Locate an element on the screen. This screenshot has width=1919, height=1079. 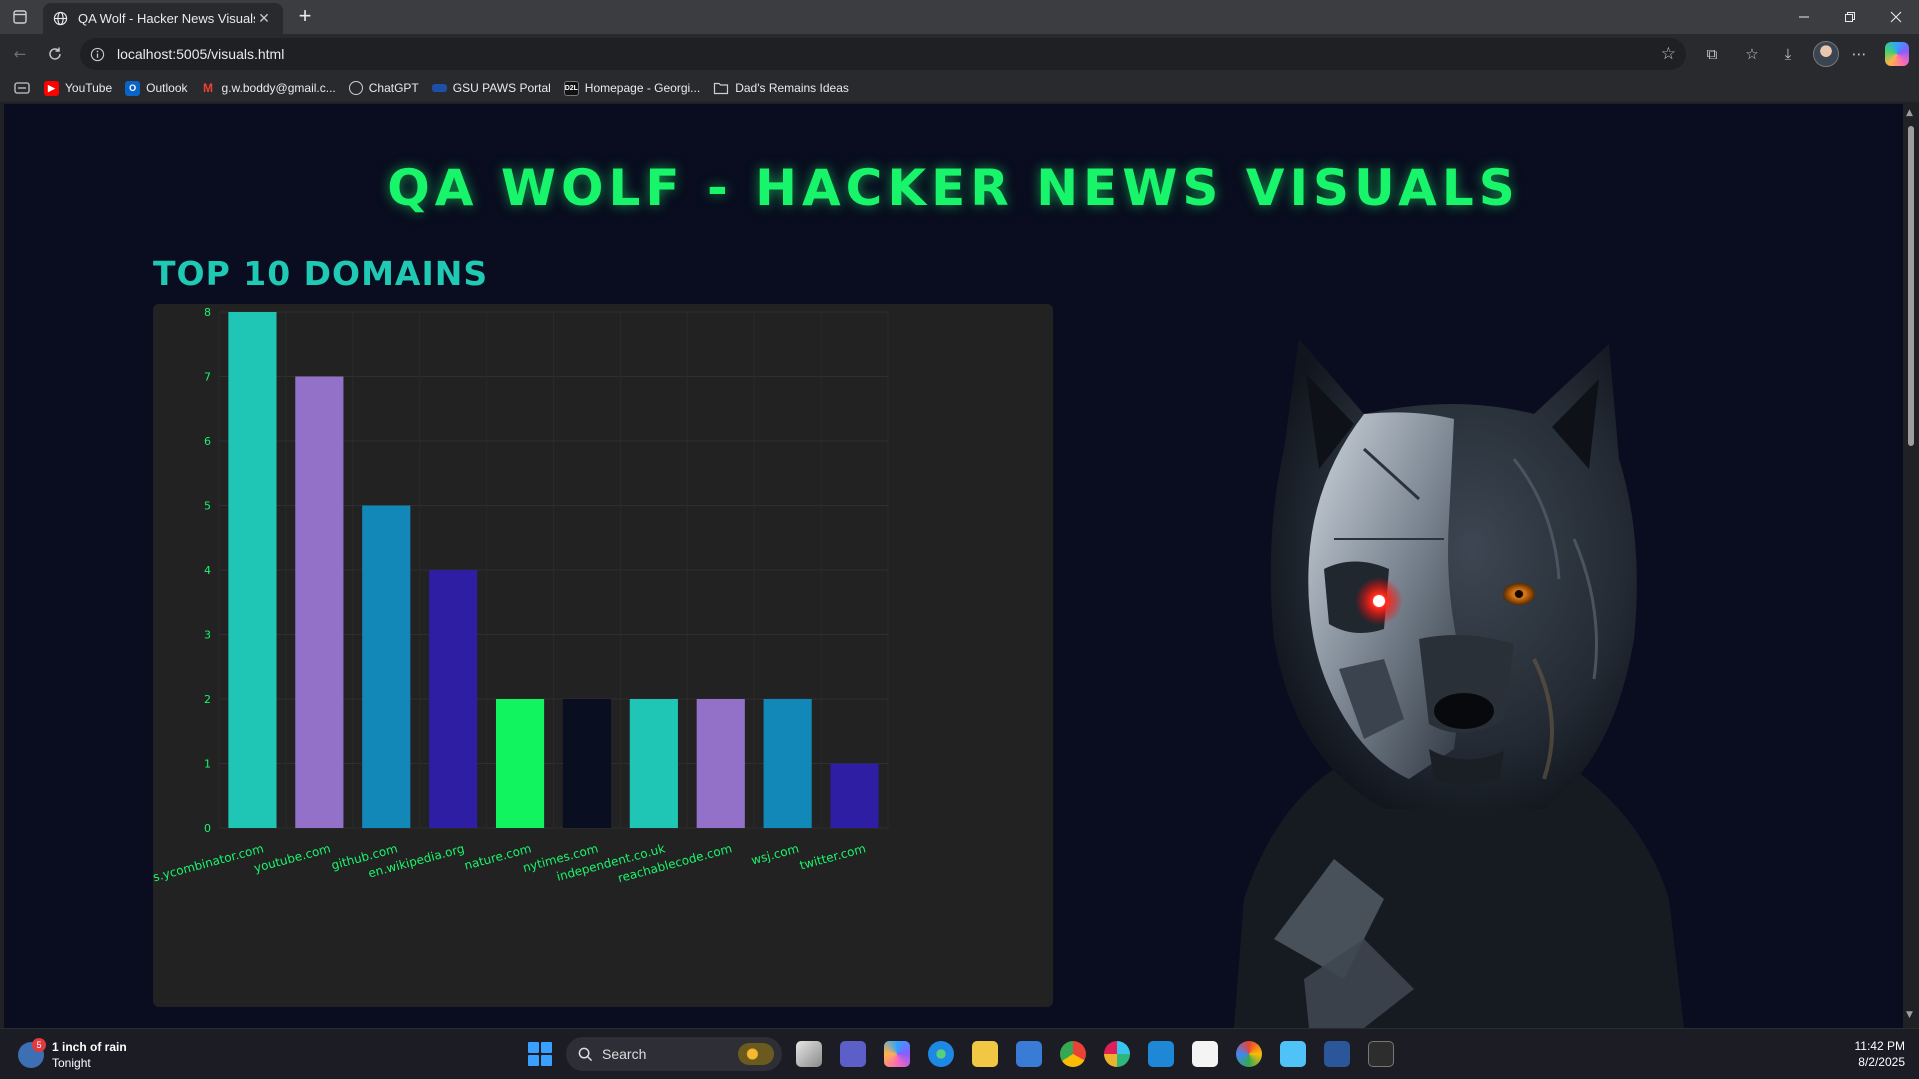
back-icon: ← is located at coordinates (20, 54).